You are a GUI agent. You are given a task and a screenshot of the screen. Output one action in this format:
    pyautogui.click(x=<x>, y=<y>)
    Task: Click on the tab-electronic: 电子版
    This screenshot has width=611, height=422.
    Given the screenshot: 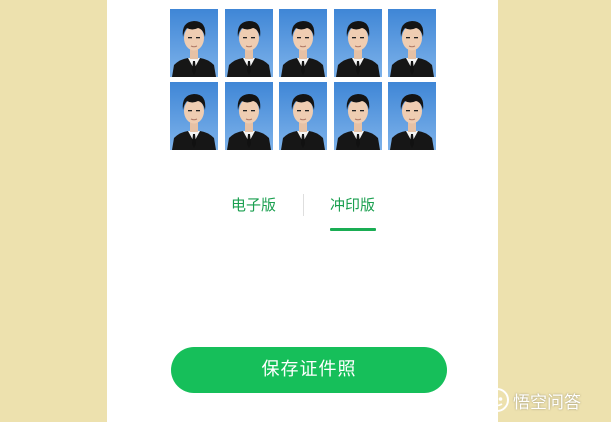 What is the action you would take?
    pyautogui.click(x=253, y=205)
    